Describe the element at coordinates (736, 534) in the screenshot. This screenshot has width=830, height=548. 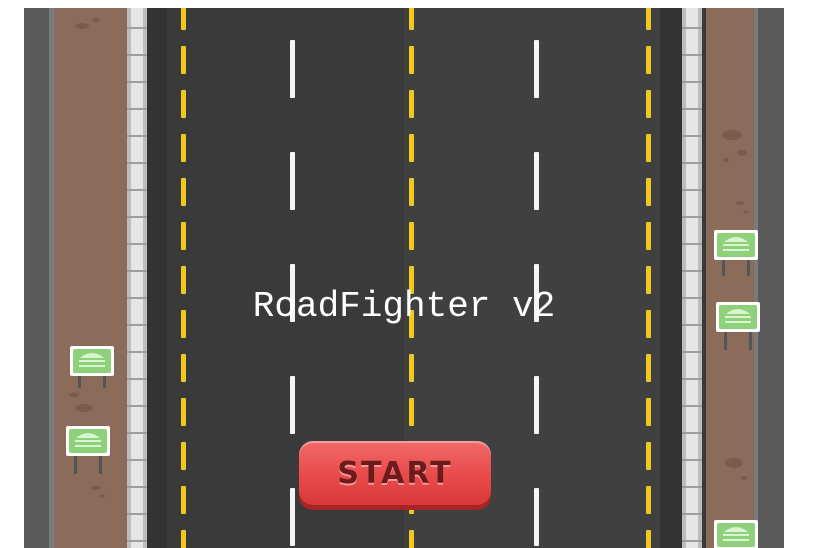
I see `road-sign` at that location.